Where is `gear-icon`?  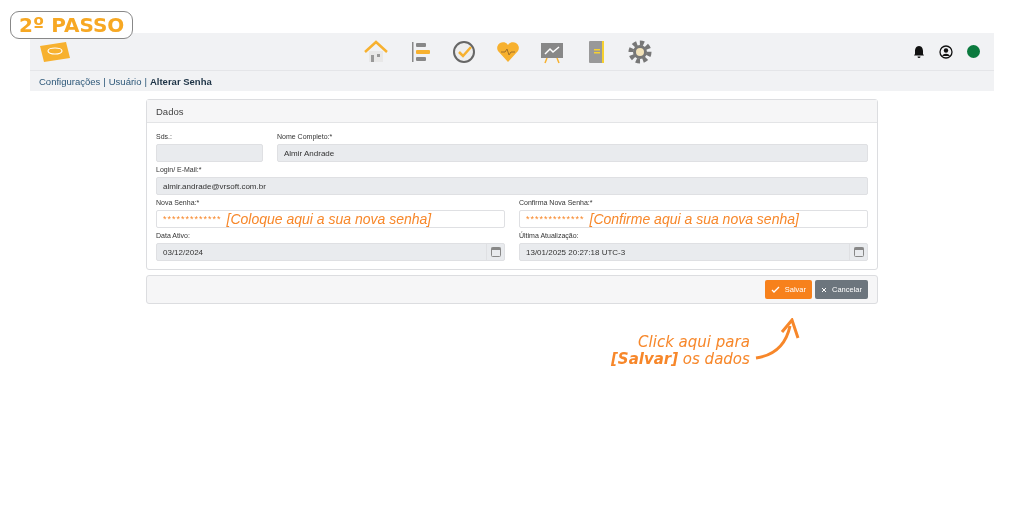
gear-icon is located at coordinates (639, 51).